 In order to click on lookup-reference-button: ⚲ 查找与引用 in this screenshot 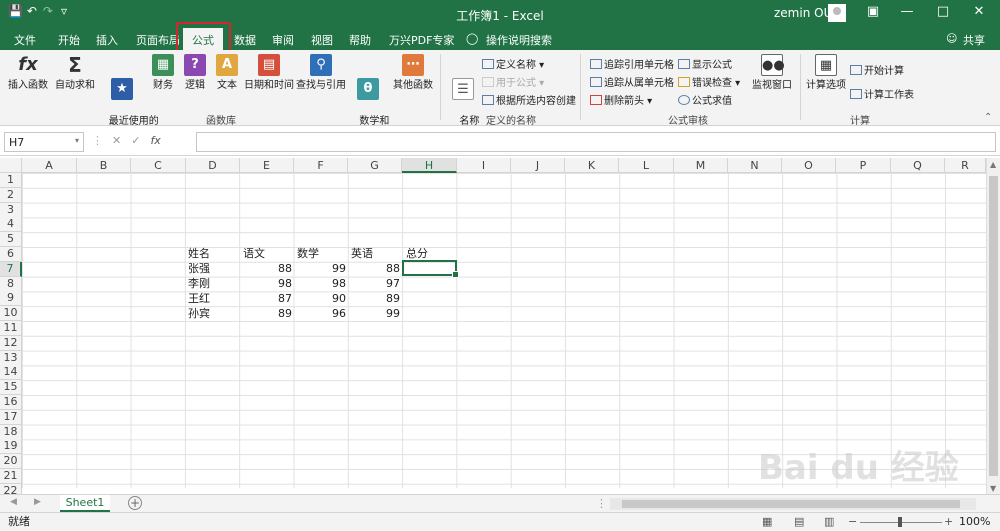, I will do `click(321, 73)`.